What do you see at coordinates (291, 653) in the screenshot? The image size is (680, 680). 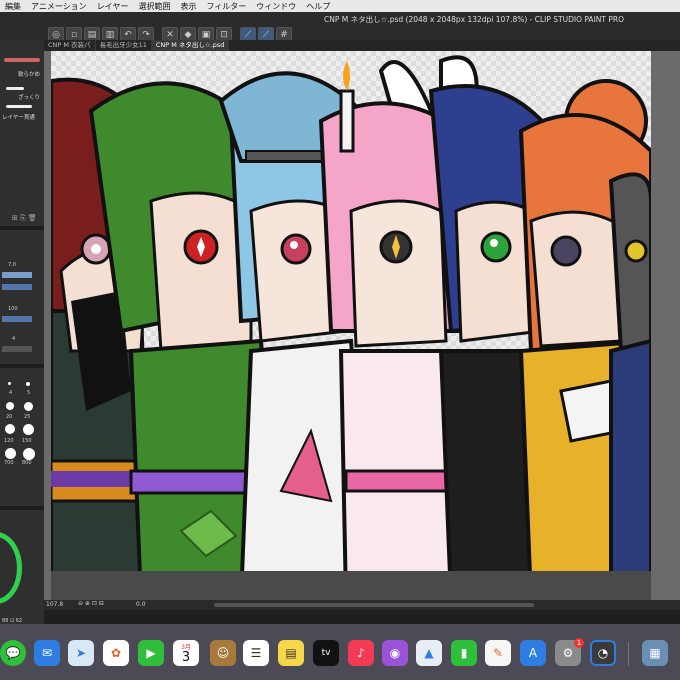 I see `notes-icon: ▤` at bounding box center [291, 653].